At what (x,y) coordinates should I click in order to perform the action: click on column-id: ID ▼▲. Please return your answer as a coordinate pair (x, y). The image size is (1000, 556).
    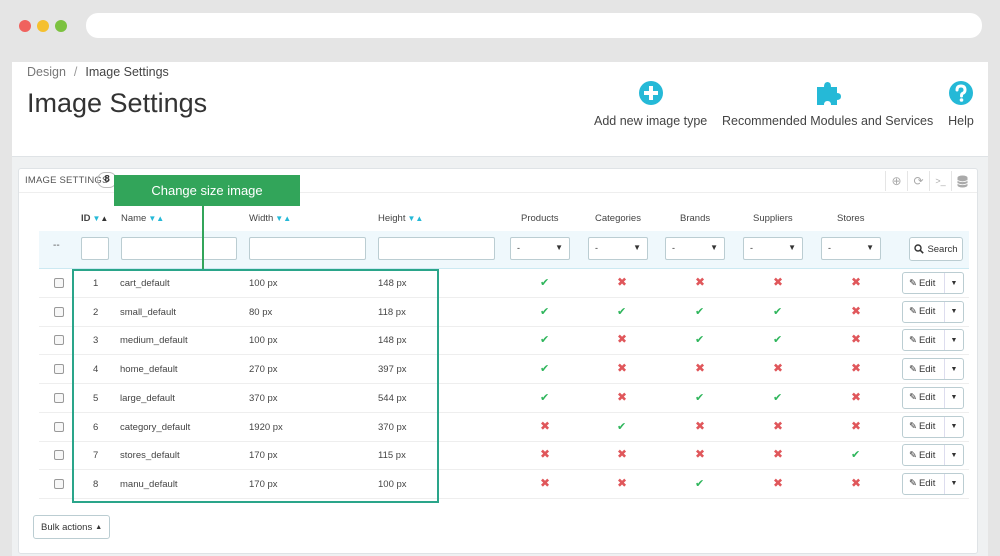
    Looking at the image, I should click on (94, 218).